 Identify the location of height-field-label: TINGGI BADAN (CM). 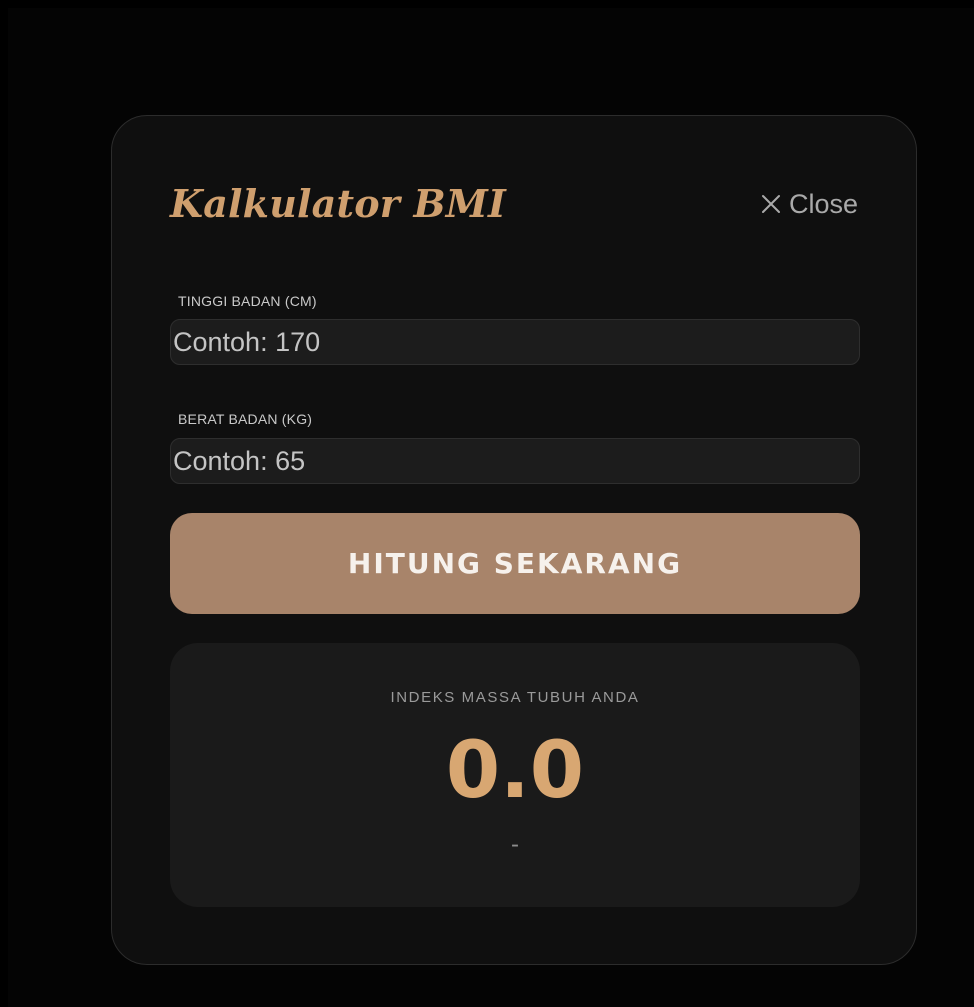
(247, 301).